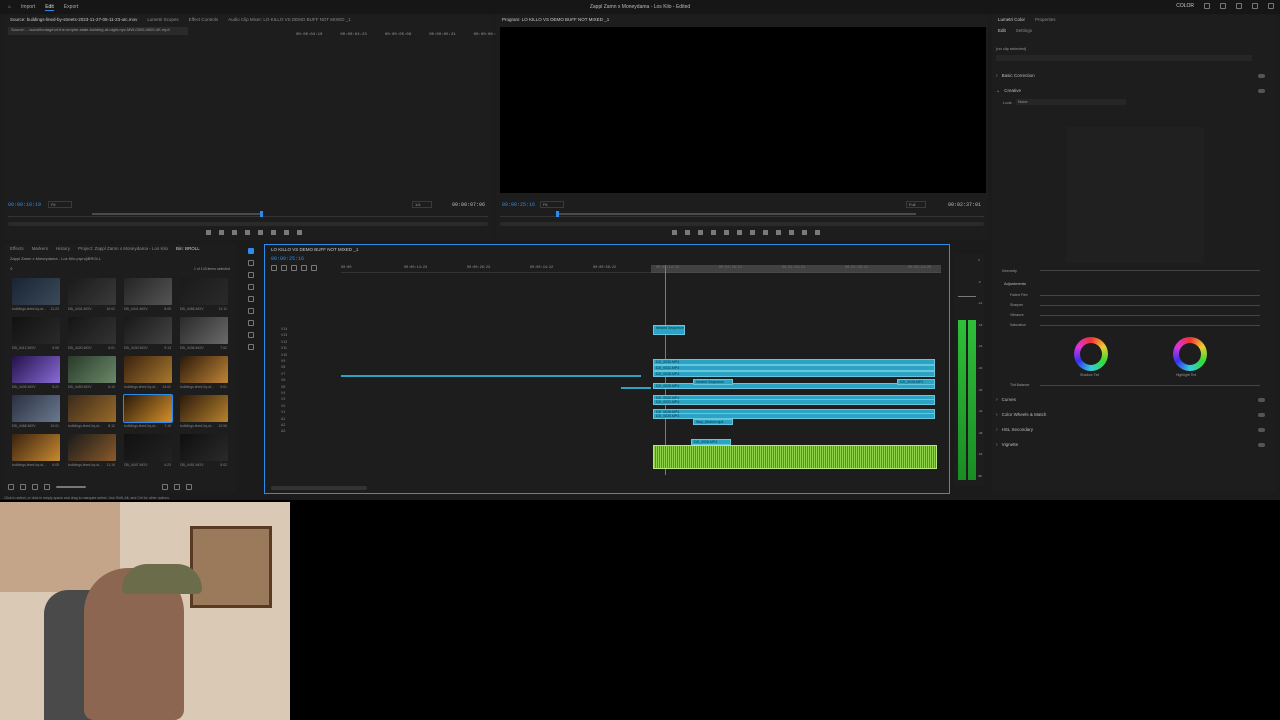  What do you see at coordinates (1223, 6) in the screenshot?
I see `fullscreen-icon` at bounding box center [1223, 6].